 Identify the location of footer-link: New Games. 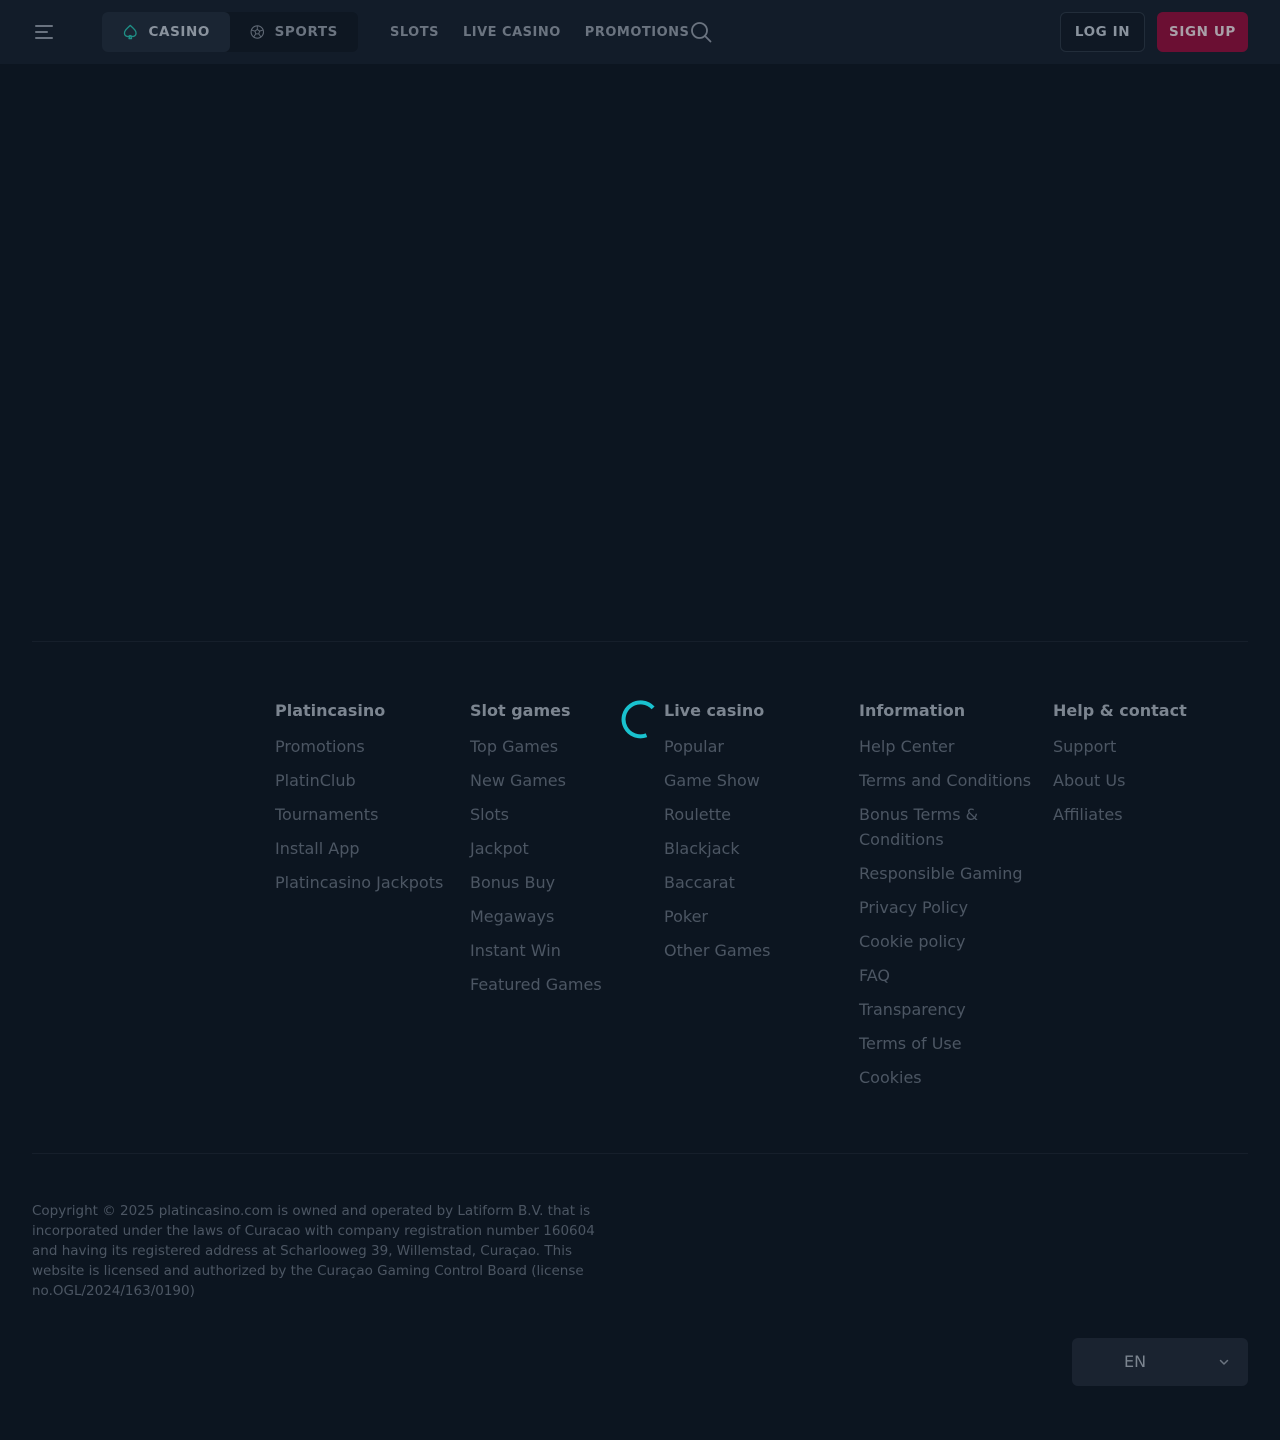
(536, 780).